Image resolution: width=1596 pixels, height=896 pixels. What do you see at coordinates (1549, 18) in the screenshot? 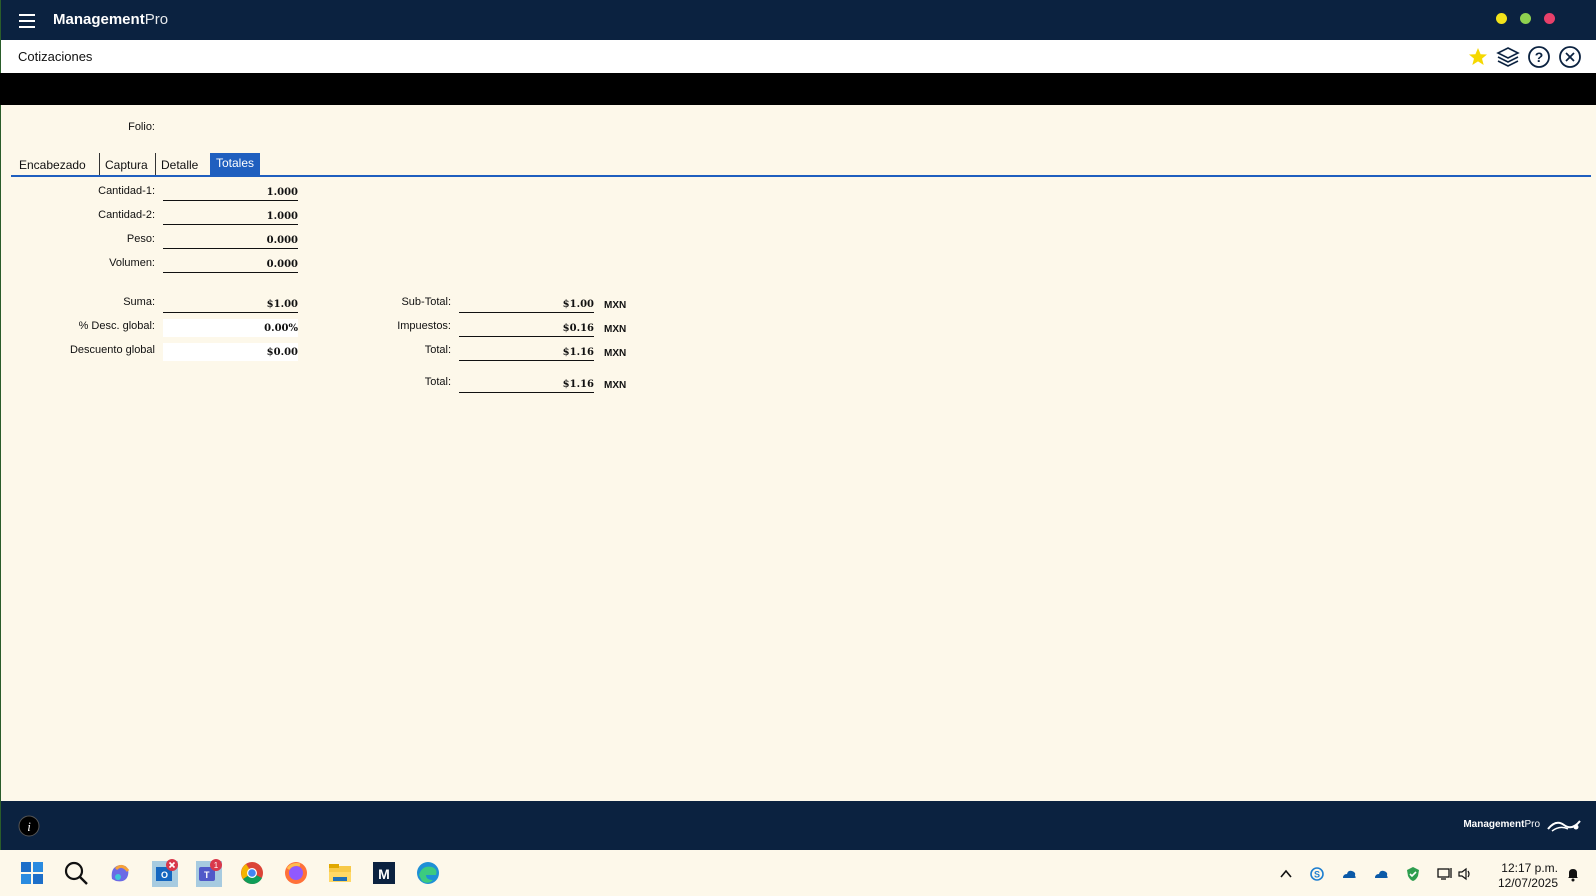
I see `close-window-button` at bounding box center [1549, 18].